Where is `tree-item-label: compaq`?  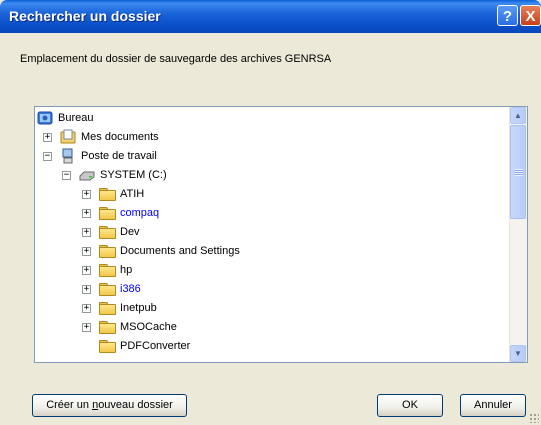 tree-item-label: compaq is located at coordinates (140, 213).